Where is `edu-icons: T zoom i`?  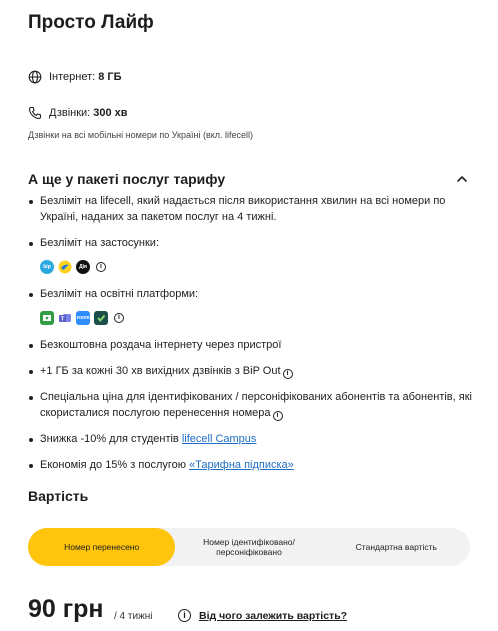 edu-icons: T zoom i is located at coordinates (256, 318).